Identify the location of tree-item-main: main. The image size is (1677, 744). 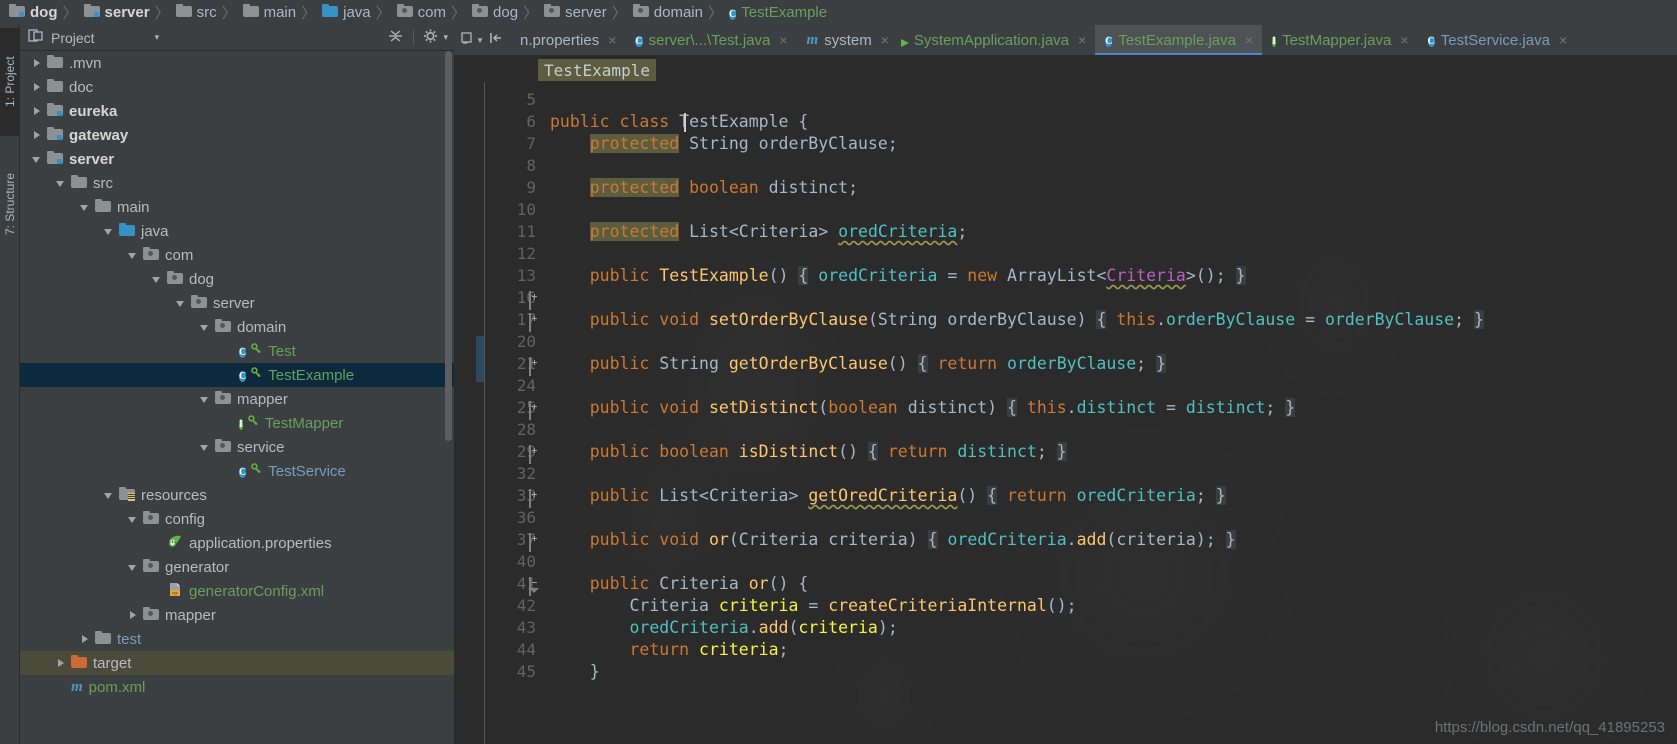
(237, 207).